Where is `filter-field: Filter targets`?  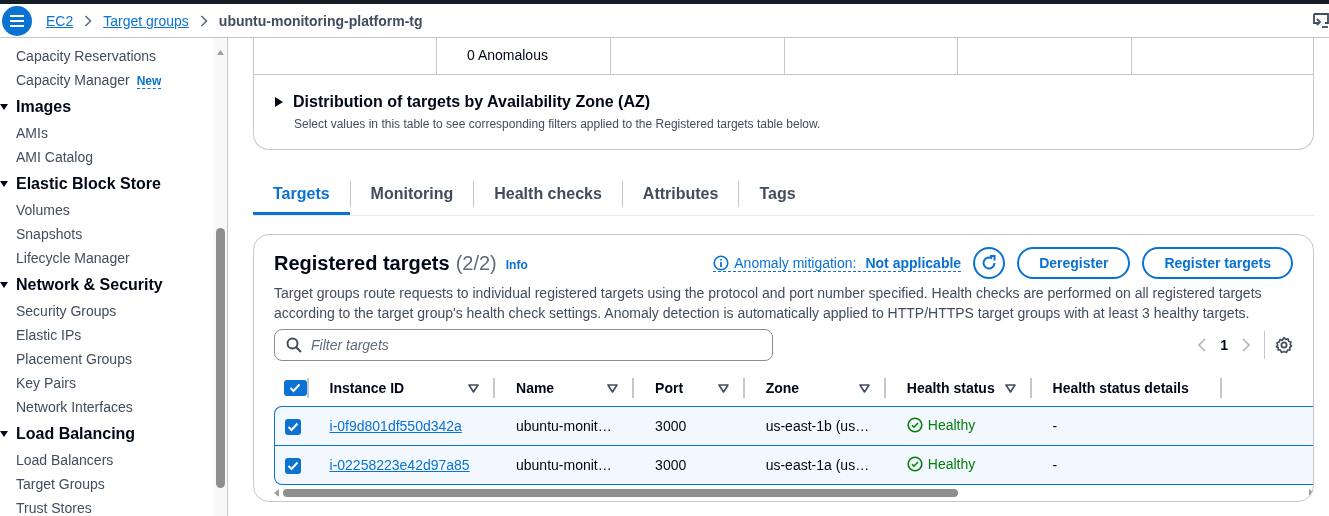 filter-field: Filter targets is located at coordinates (523, 345).